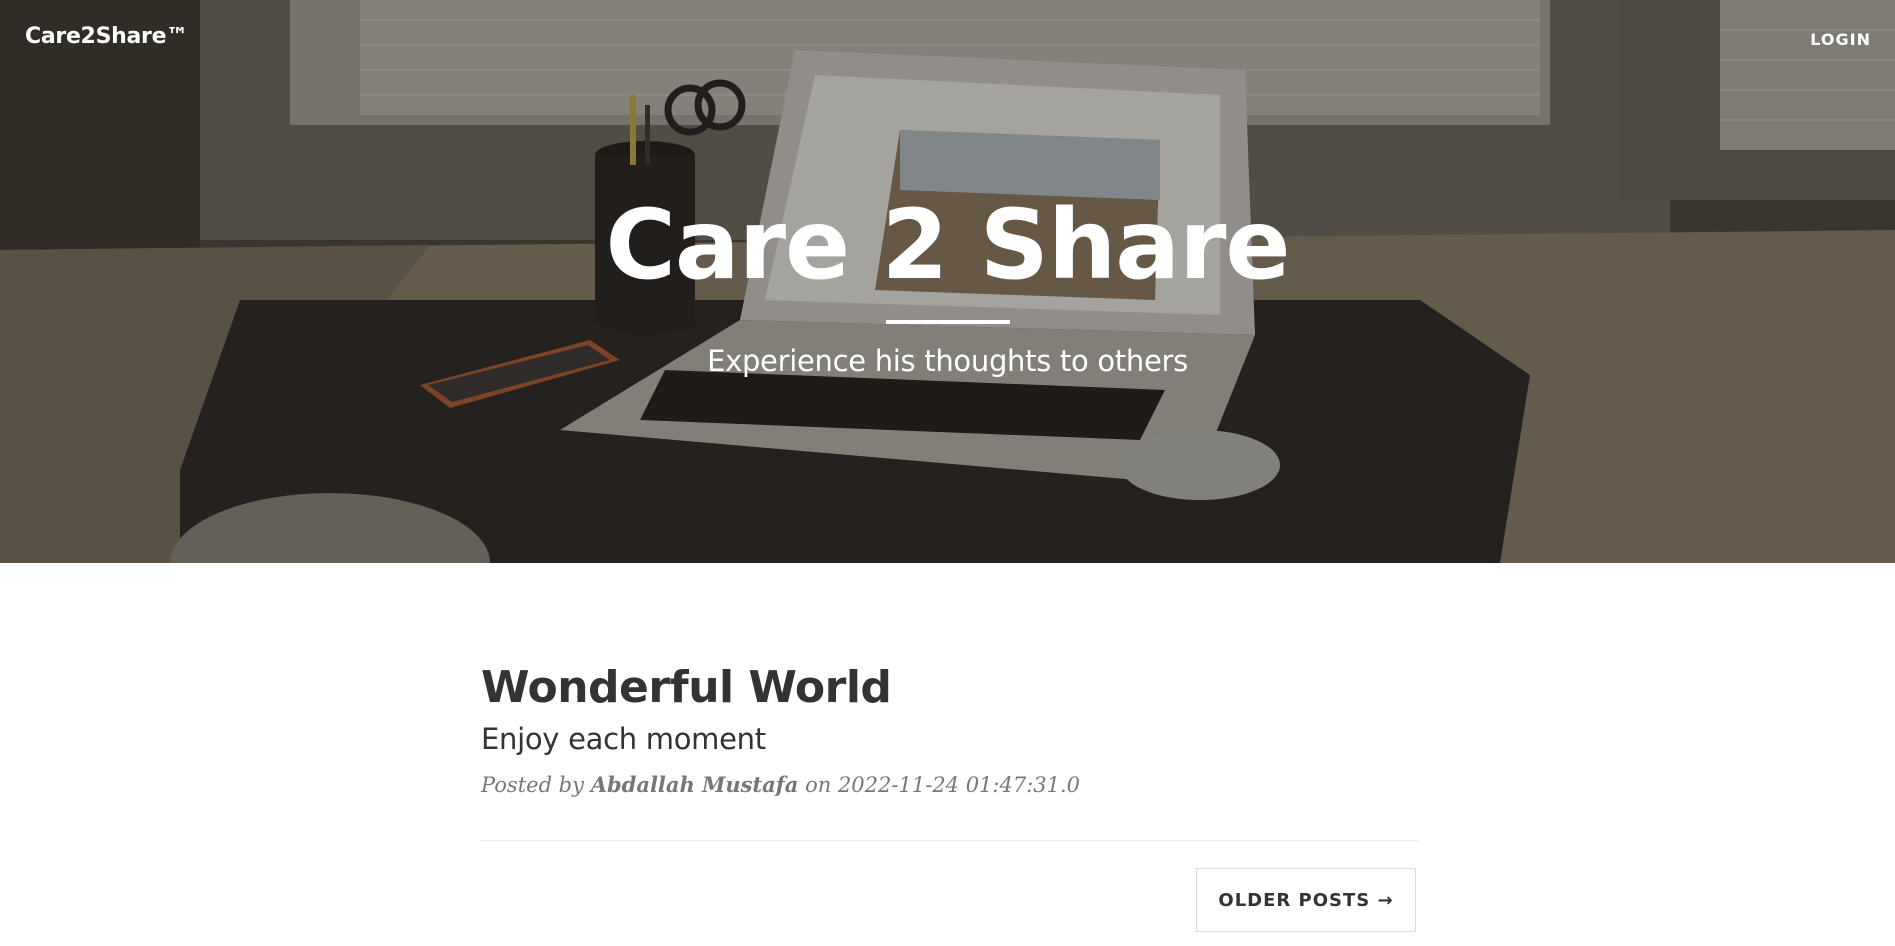  I want to click on brand-link: Care2Share™, so click(106, 36).